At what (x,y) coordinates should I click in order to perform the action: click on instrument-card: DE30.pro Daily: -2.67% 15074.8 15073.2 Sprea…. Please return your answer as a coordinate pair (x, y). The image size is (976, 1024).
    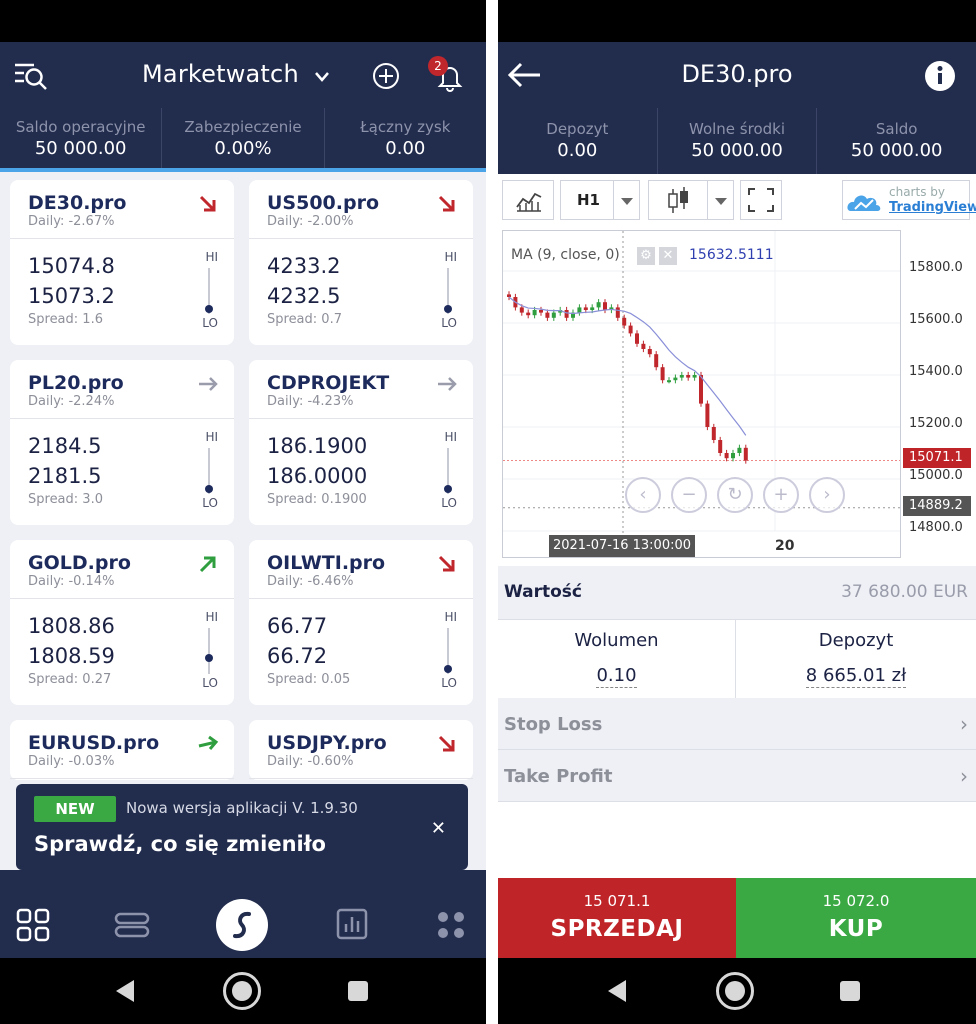
    Looking at the image, I should click on (122, 262).